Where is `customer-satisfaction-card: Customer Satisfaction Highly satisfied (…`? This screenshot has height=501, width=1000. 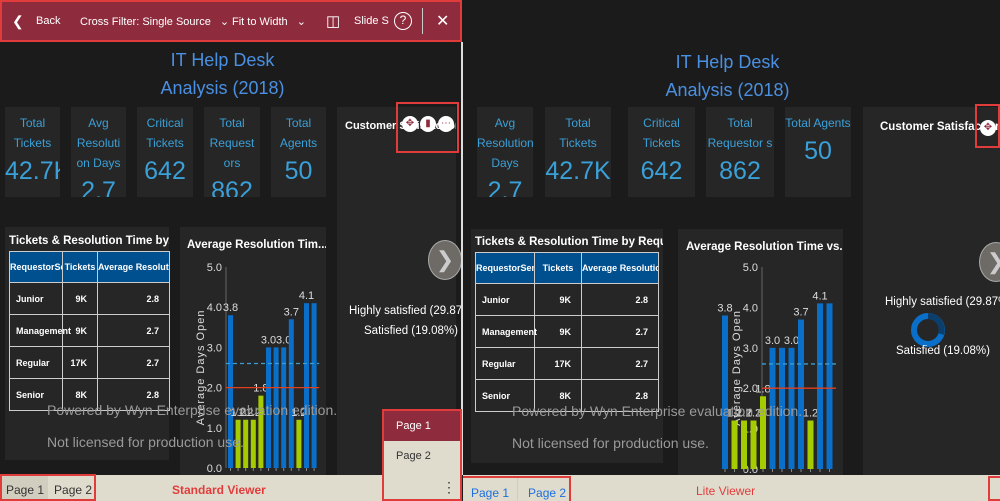 customer-satisfaction-card: Customer Satisfaction Highly satisfied (… is located at coordinates (931, 291).